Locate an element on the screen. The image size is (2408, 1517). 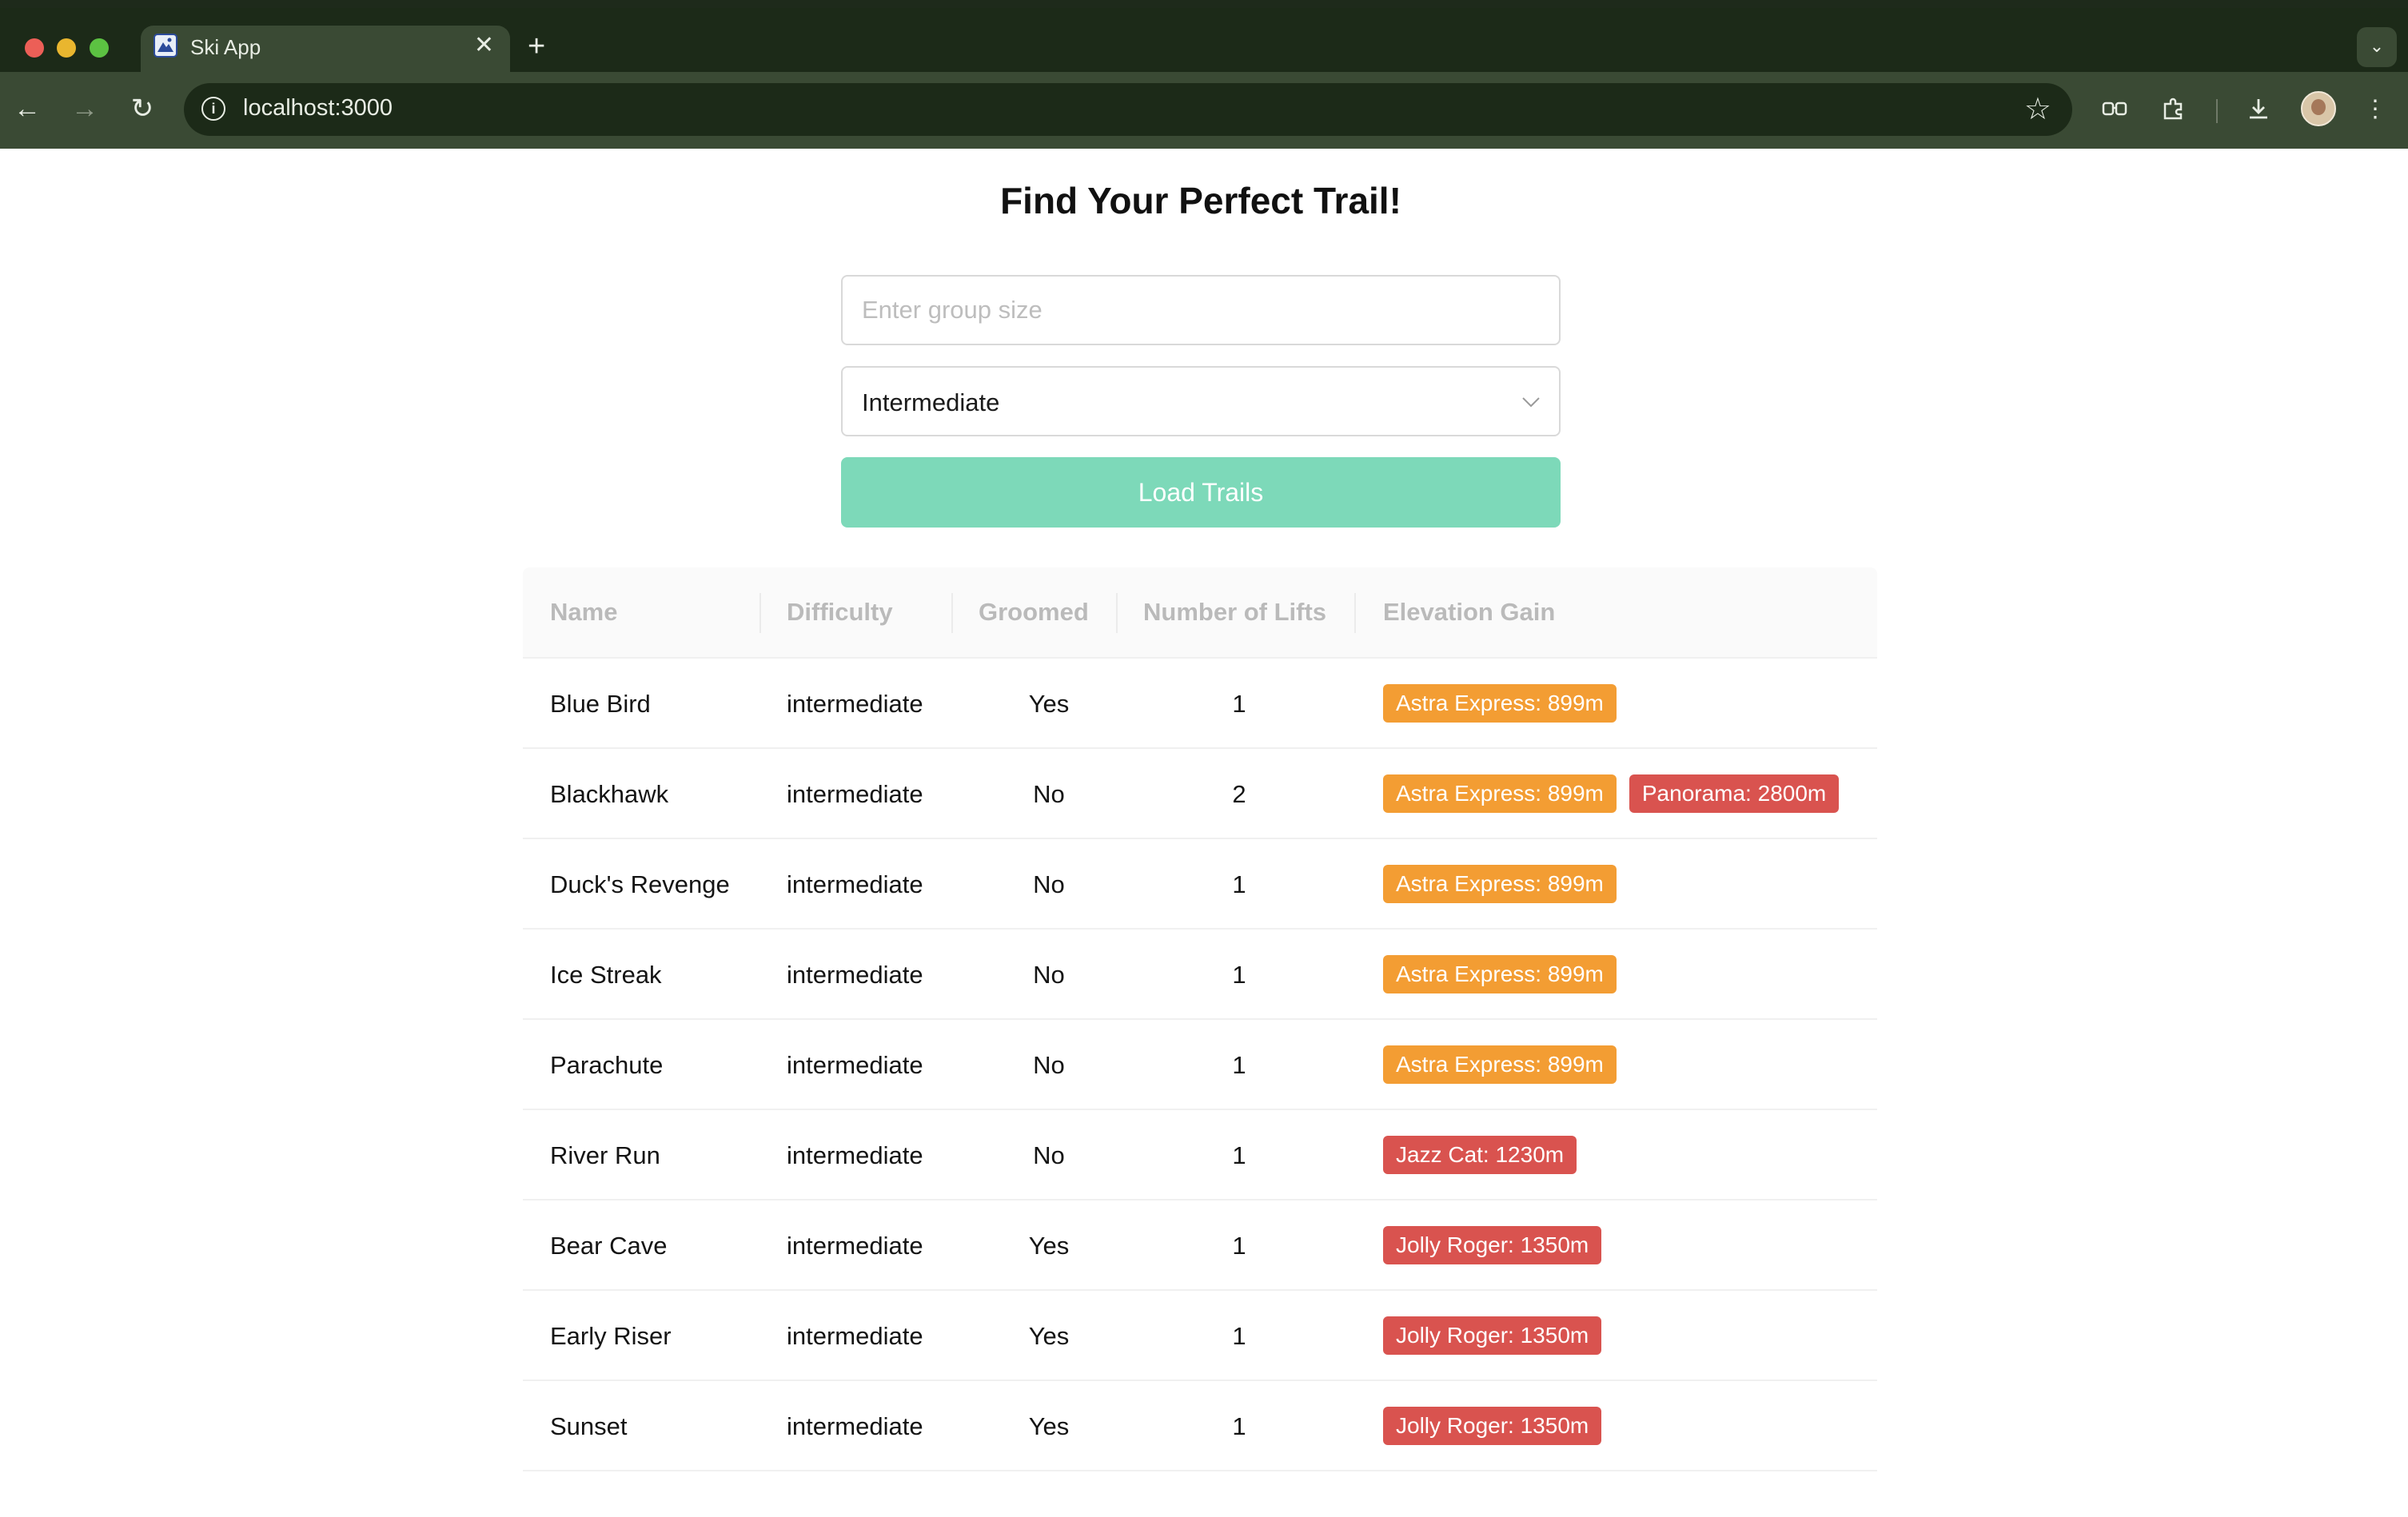
chevron-down-icon is located at coordinates (1531, 402).